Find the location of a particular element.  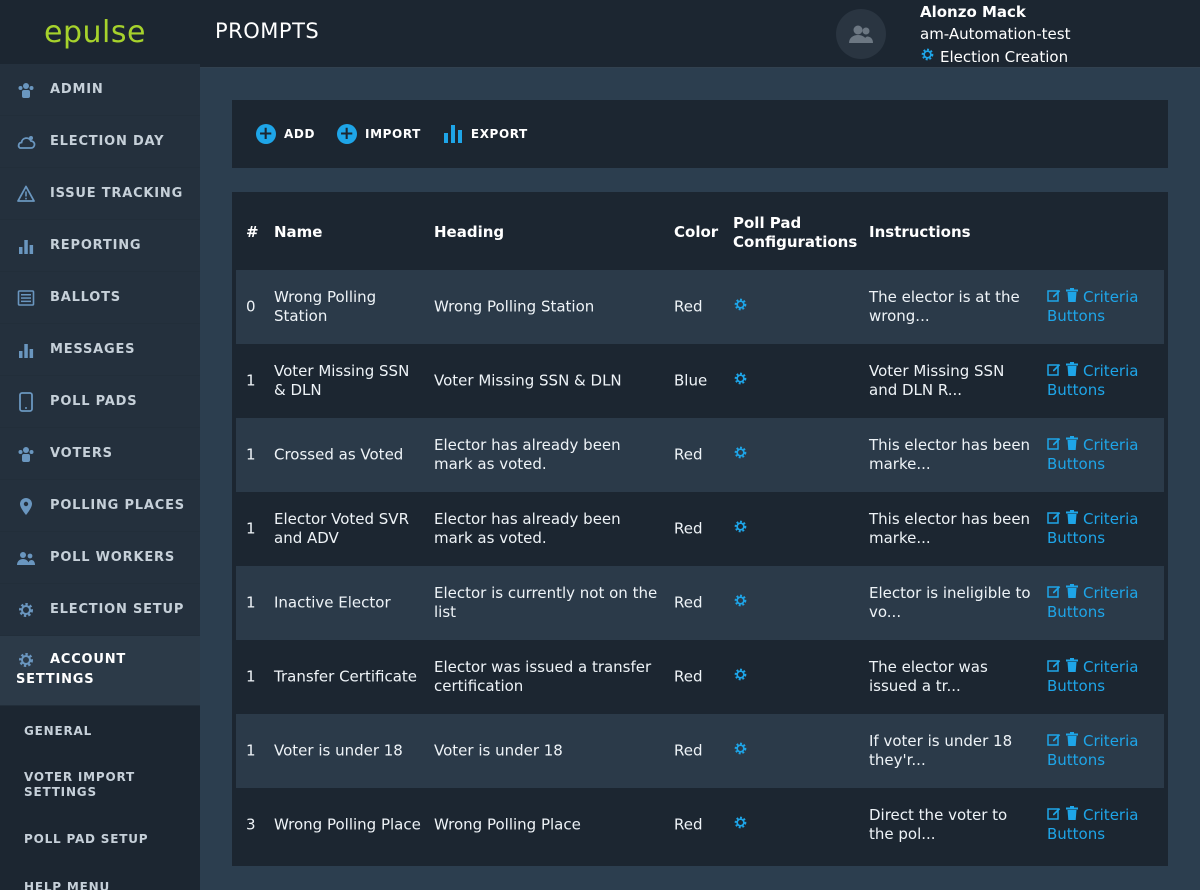

column-header-heading: Heading is located at coordinates (469, 232).